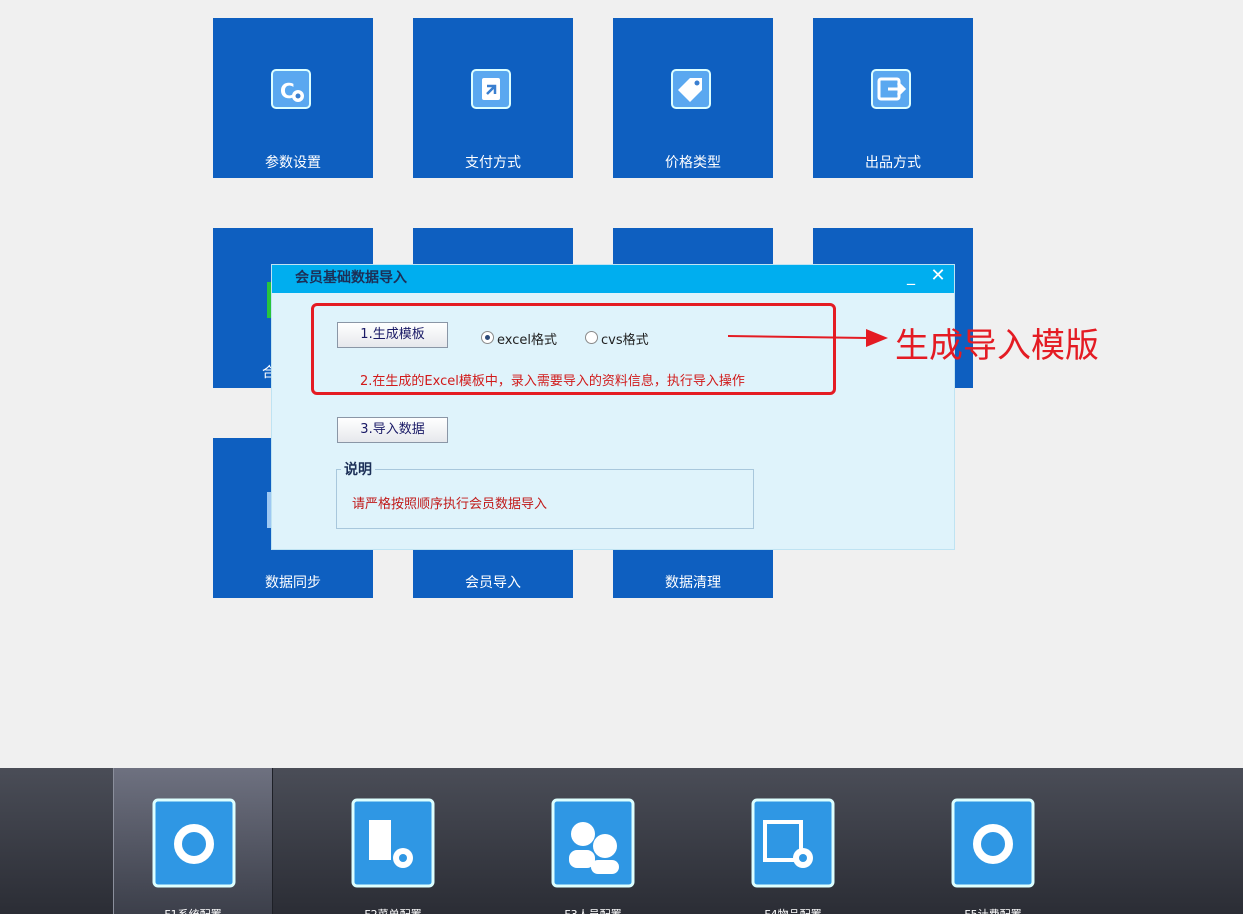 This screenshot has height=914, width=1243. Describe the element at coordinates (993, 910) in the screenshot. I see `taskbar-label: F5计费配置` at that location.